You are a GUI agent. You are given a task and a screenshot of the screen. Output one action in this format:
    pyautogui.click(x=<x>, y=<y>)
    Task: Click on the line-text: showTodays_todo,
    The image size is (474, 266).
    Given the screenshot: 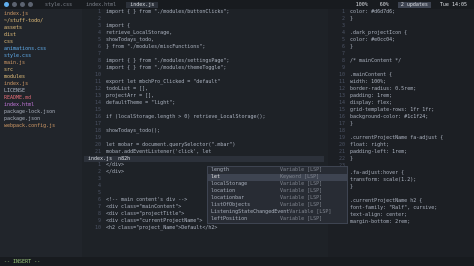 What is the action you would take?
    pyautogui.click(x=130, y=40)
    